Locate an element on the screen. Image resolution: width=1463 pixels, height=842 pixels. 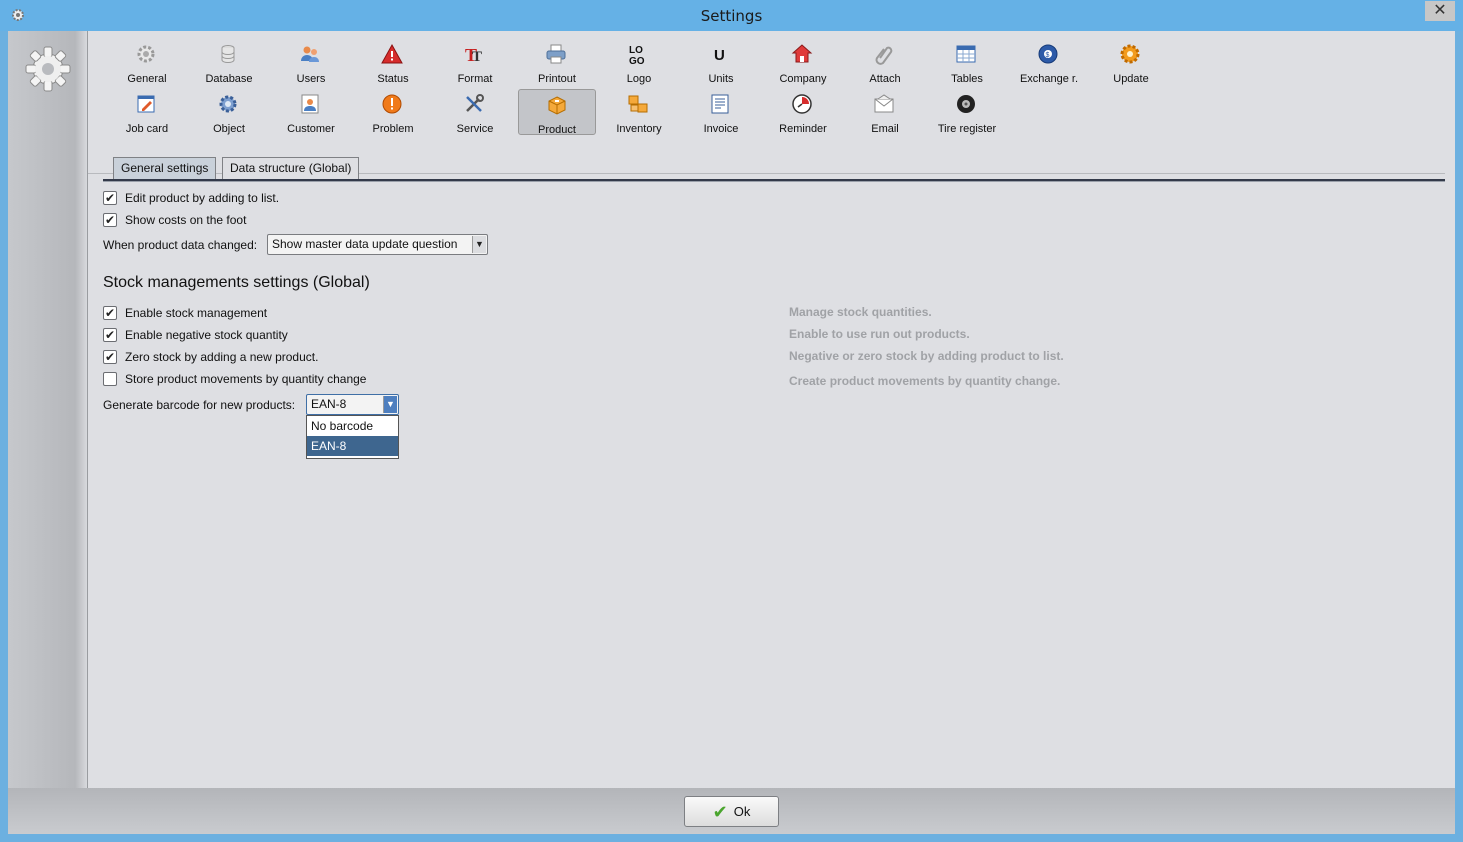
toolbar-format: TT Format is located at coordinates (475, 62).